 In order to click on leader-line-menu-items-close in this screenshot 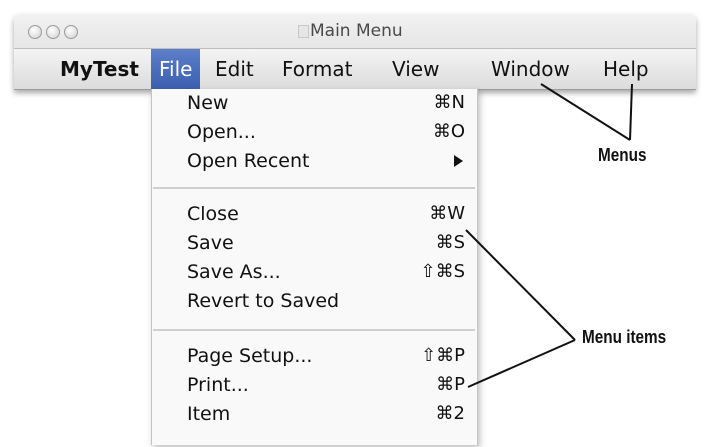, I will do `click(520, 285)`.